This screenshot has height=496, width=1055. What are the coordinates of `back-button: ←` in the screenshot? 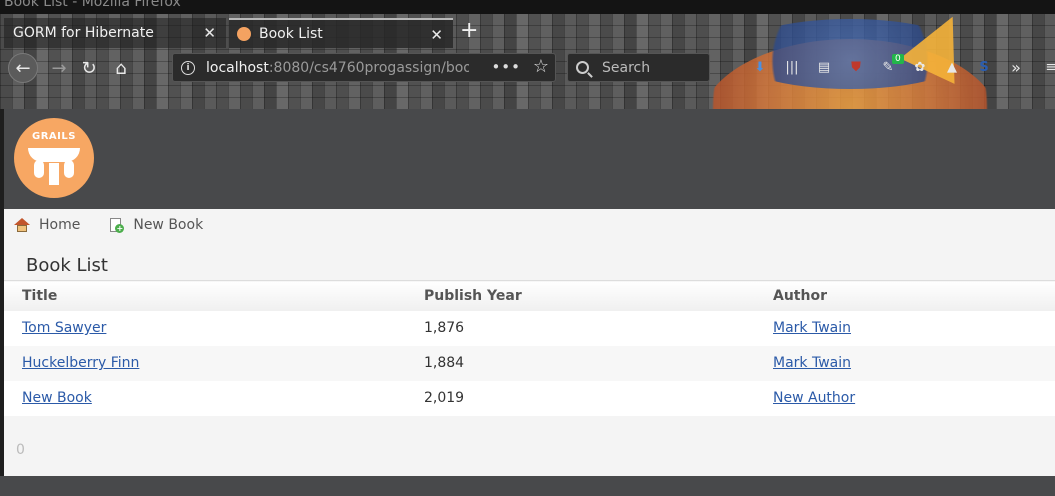 It's located at (23, 68).